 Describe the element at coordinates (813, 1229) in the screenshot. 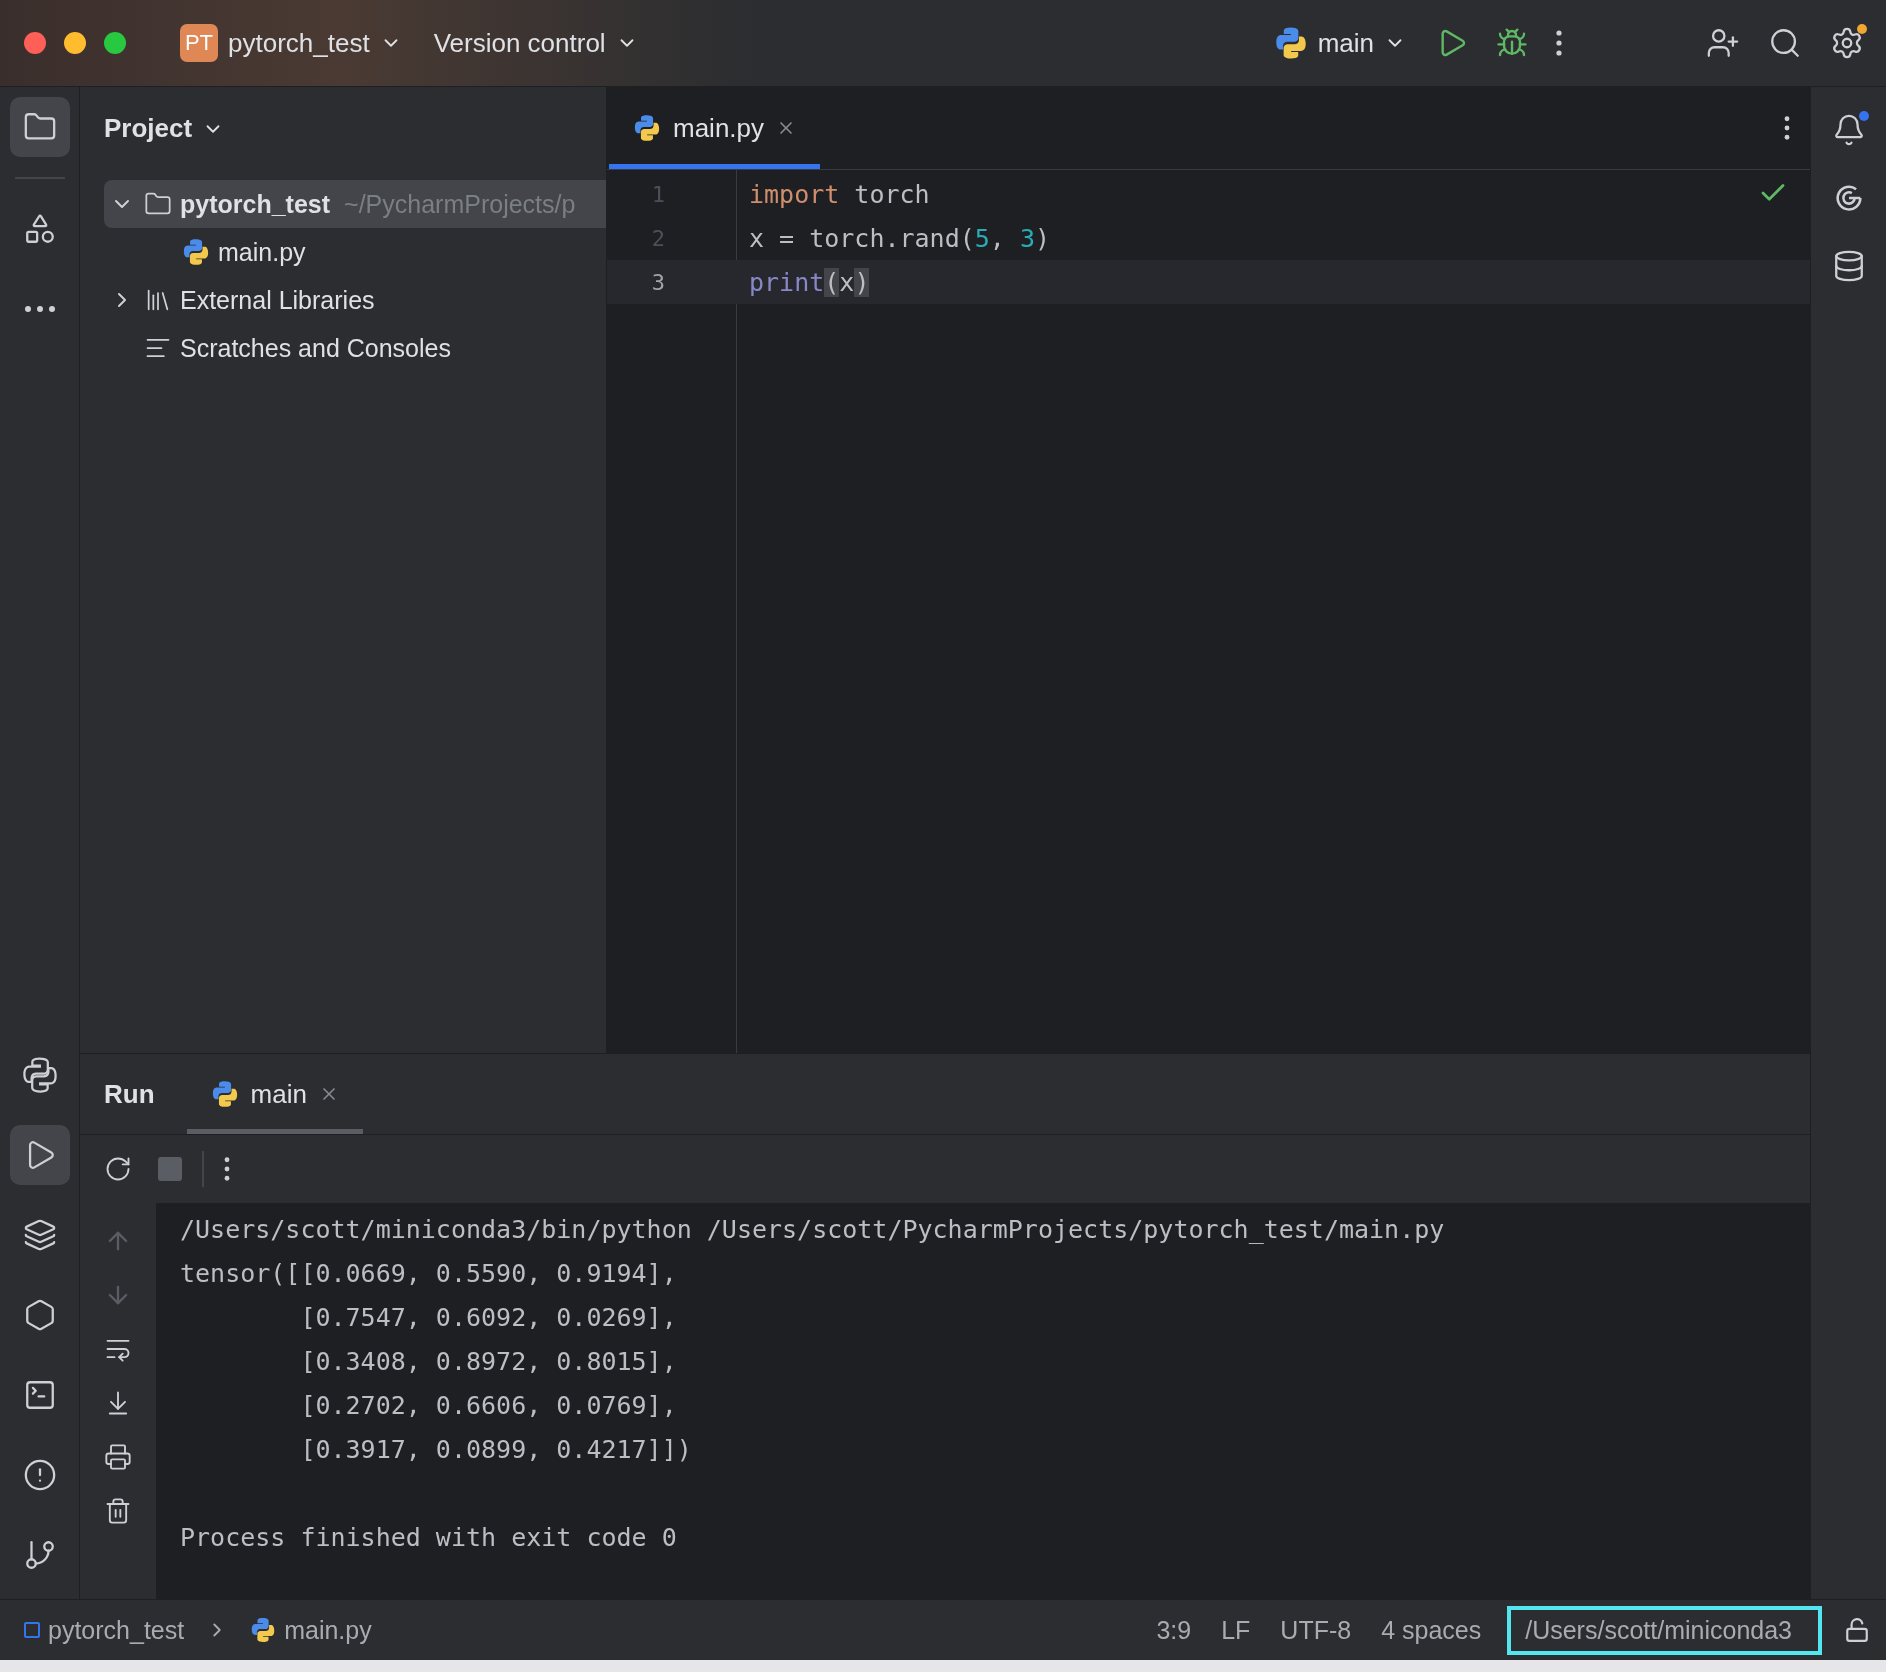

I see `console-line: /Users/scott/miniconda3/bin/python /Users/scott/PycharmProjects/pytorch_test/main.py` at that location.